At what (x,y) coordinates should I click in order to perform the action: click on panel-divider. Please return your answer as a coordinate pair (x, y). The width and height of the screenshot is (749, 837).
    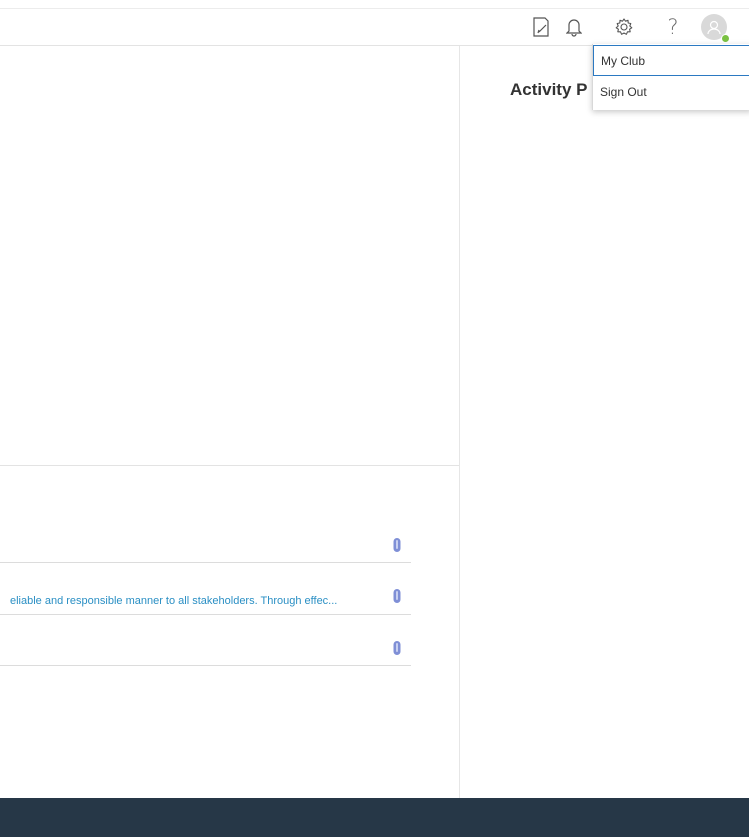
    Looking at the image, I should click on (459, 422).